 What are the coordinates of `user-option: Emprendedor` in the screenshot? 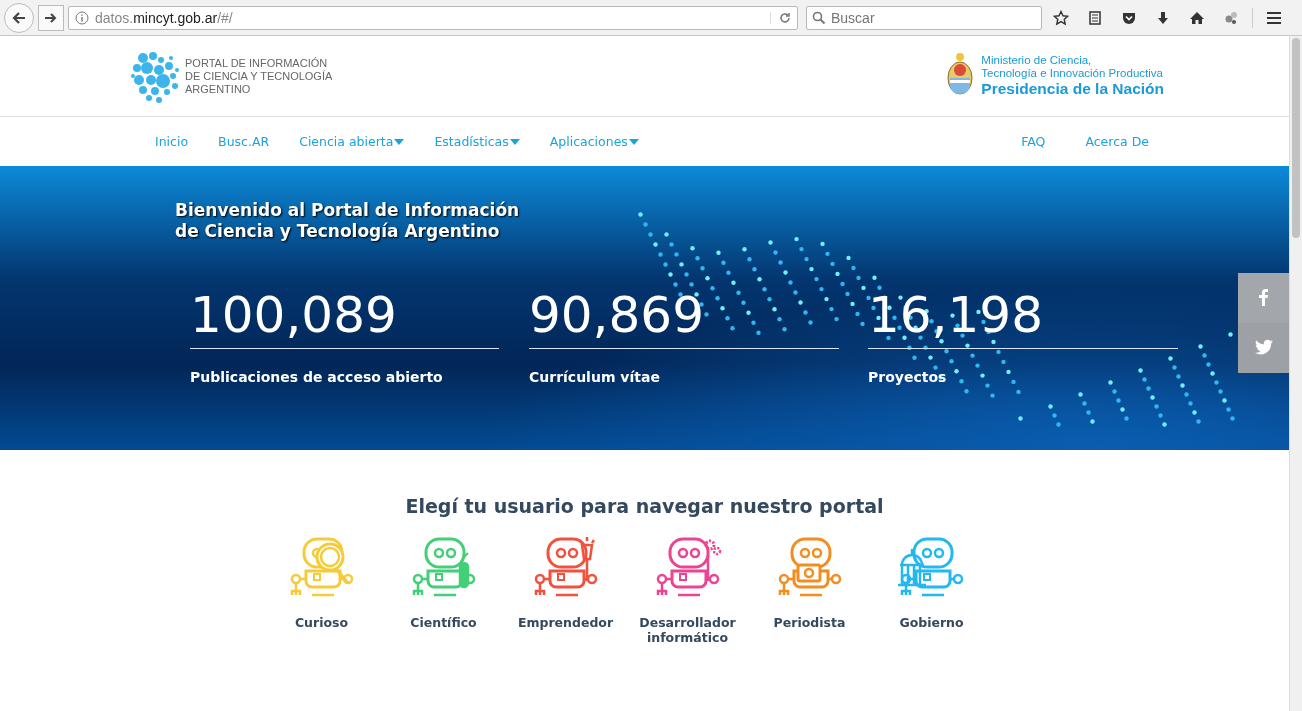 It's located at (565, 590).